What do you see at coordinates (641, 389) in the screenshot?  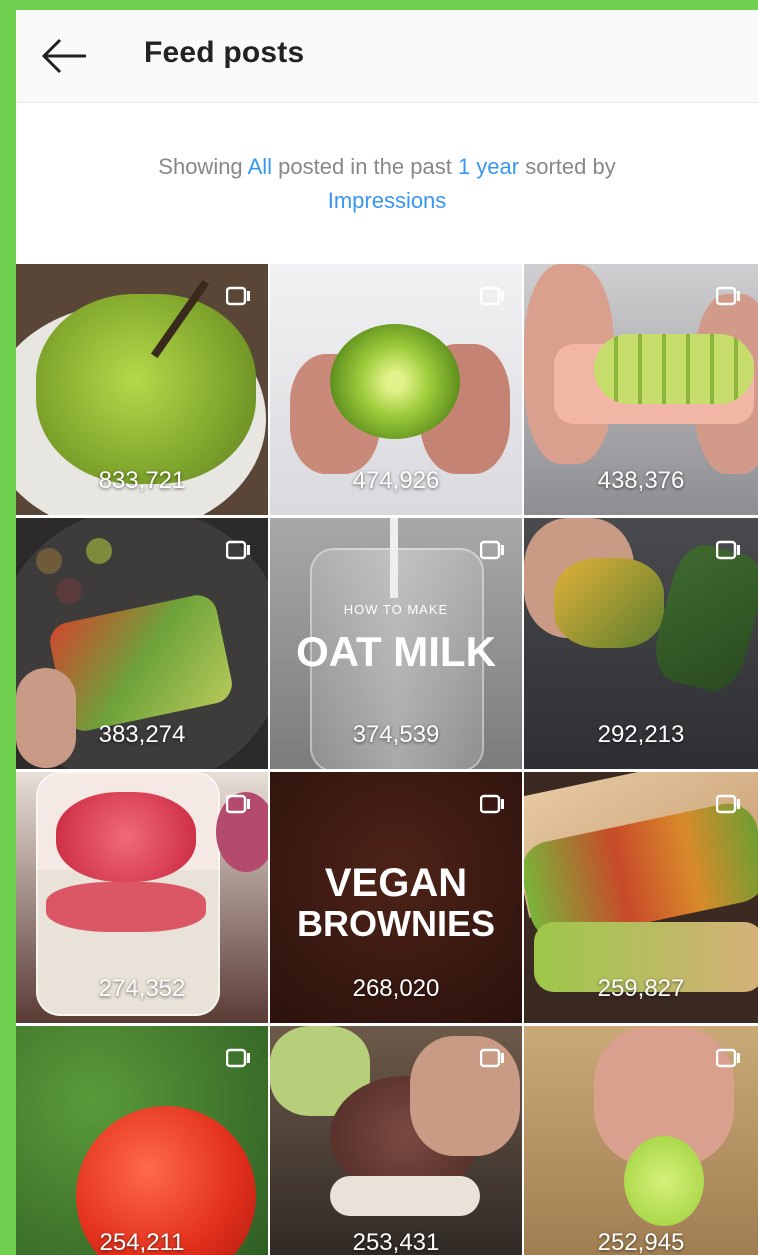 I see `post-thumbnail: 438,376` at bounding box center [641, 389].